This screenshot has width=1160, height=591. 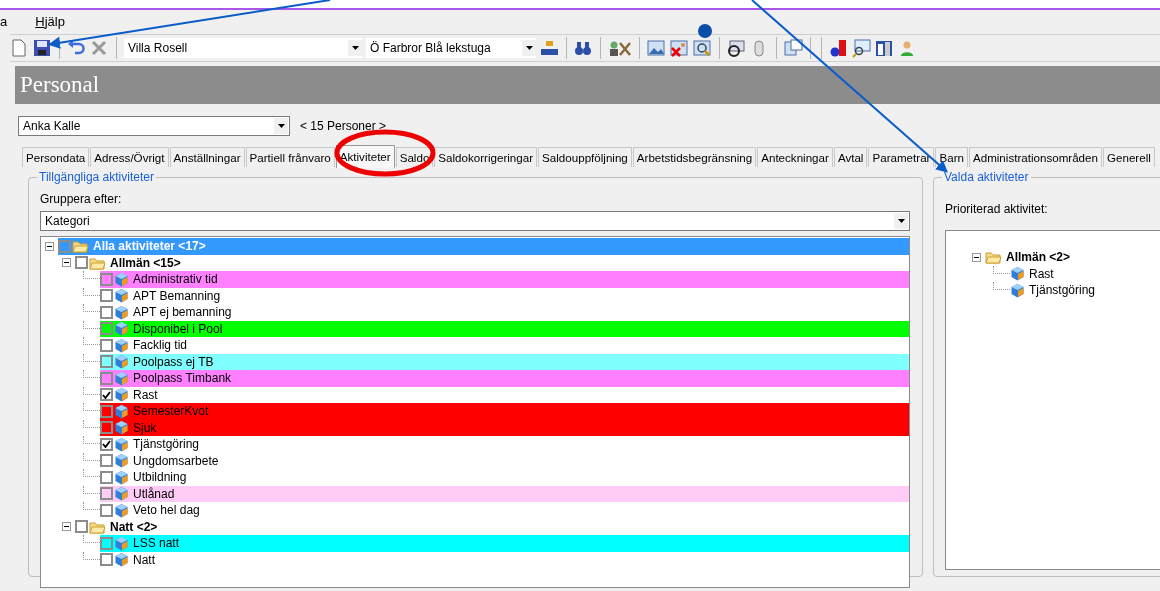 What do you see at coordinates (132, 526) in the screenshot?
I see `tree-item-label: Natt <2>` at bounding box center [132, 526].